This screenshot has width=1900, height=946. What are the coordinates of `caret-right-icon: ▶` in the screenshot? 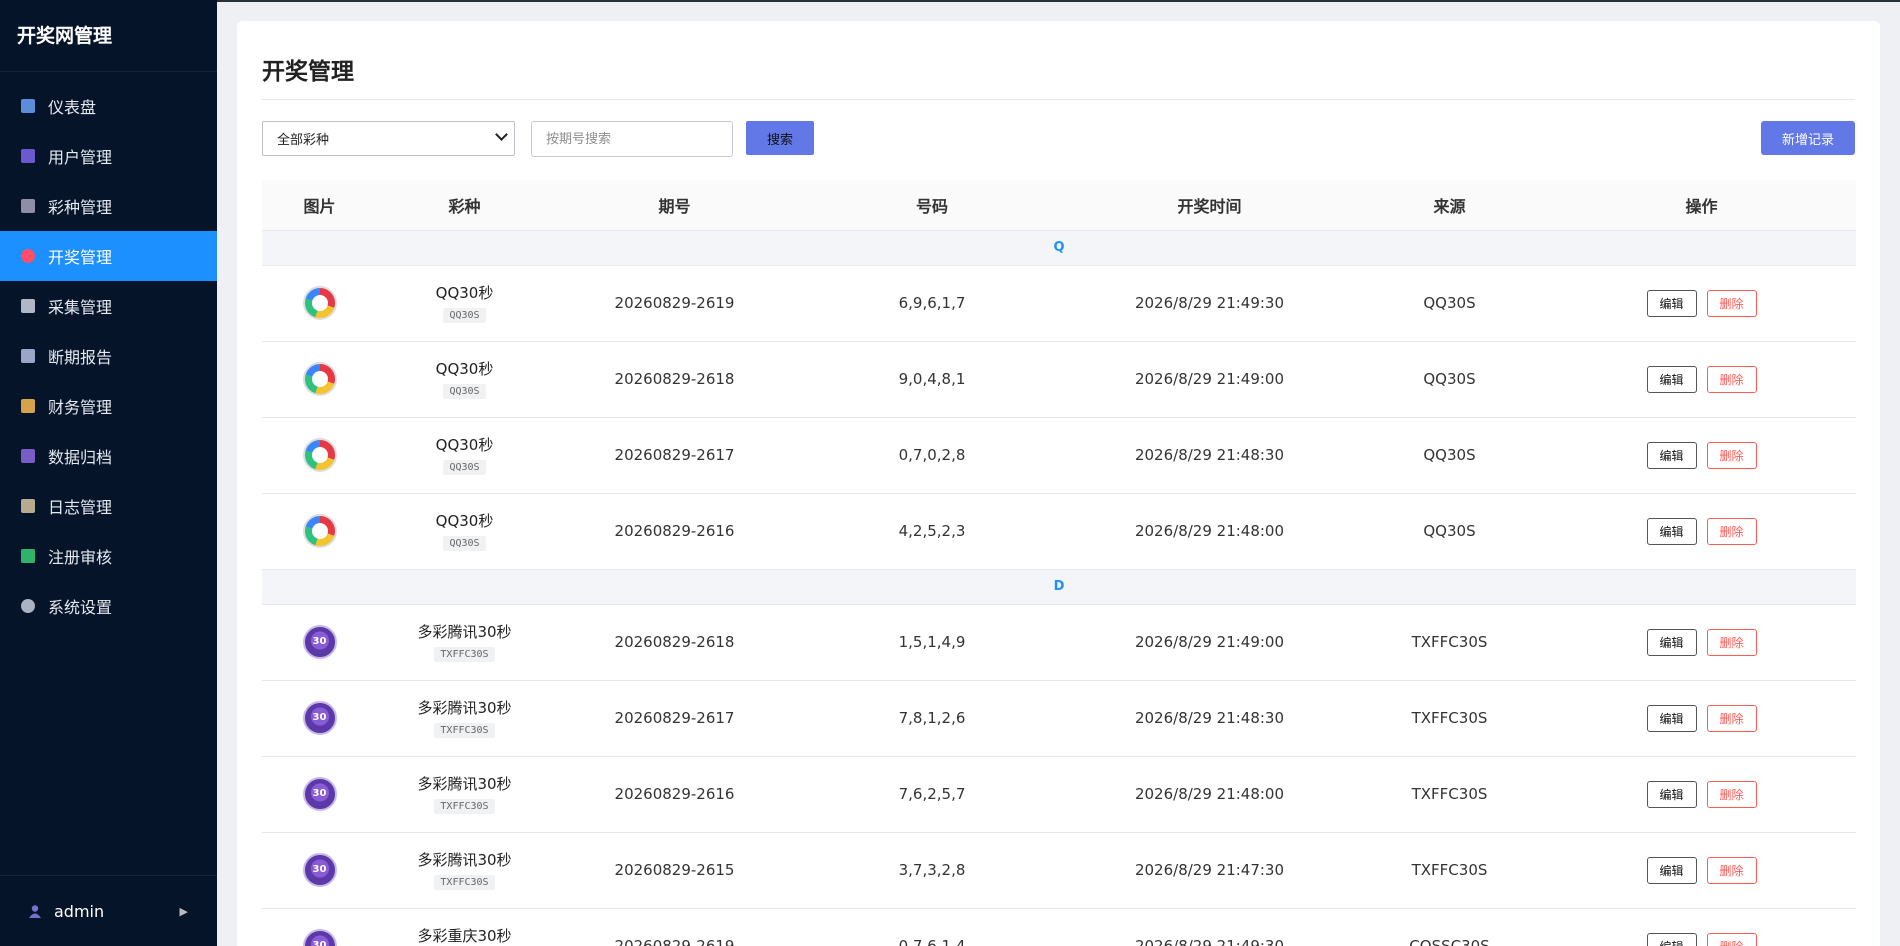 It's located at (183, 911).